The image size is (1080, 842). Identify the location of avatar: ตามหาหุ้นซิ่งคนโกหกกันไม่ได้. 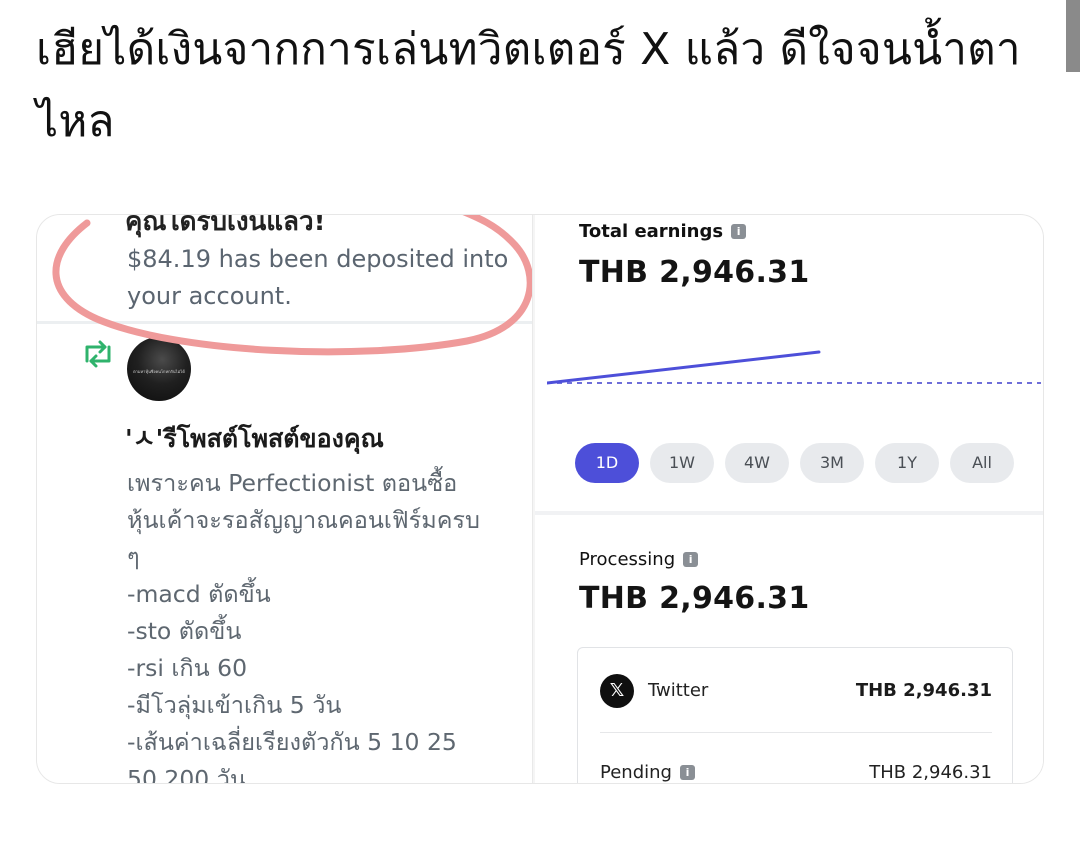
(159, 369).